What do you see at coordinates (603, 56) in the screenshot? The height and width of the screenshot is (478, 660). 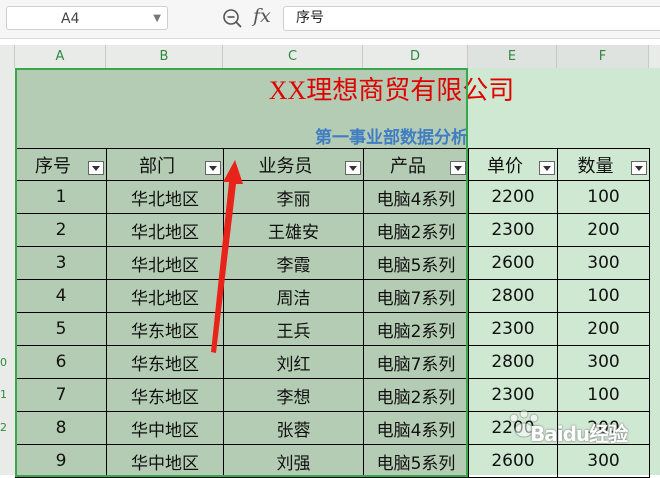 I see `column-header-f: F` at bounding box center [603, 56].